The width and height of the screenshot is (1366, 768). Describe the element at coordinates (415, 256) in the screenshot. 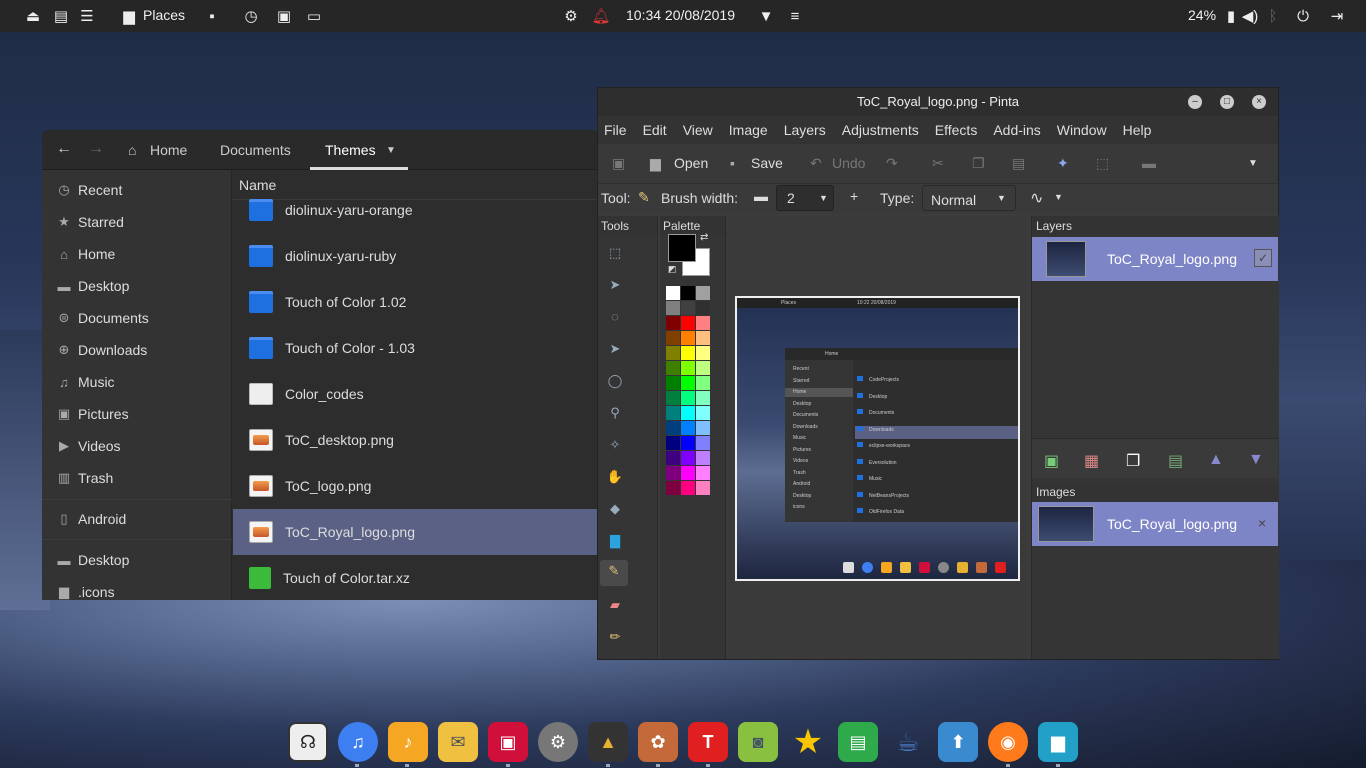

I see `file-row: diolinux-yaru-ruby` at that location.